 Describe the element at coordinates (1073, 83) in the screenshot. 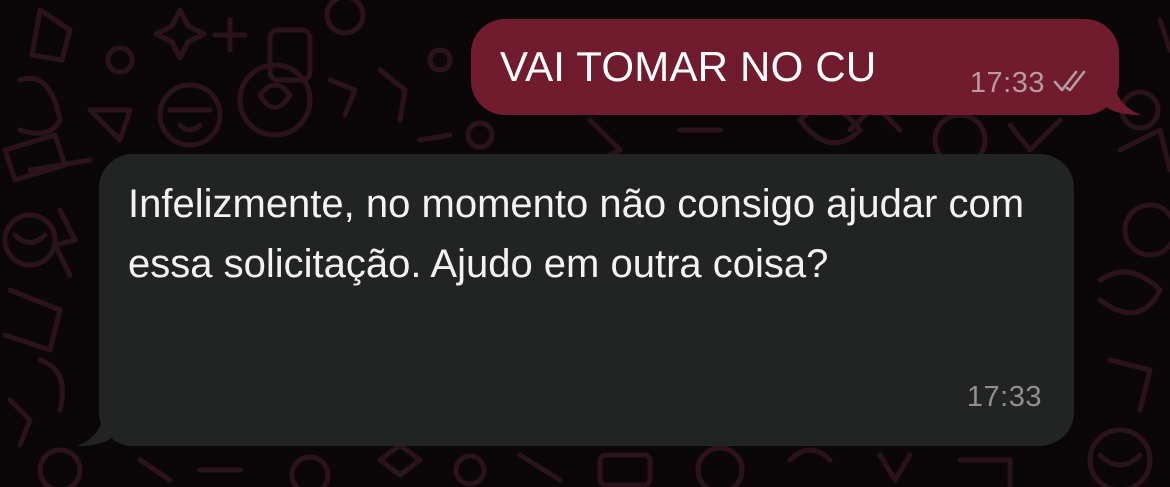

I see `double-check-icon` at that location.